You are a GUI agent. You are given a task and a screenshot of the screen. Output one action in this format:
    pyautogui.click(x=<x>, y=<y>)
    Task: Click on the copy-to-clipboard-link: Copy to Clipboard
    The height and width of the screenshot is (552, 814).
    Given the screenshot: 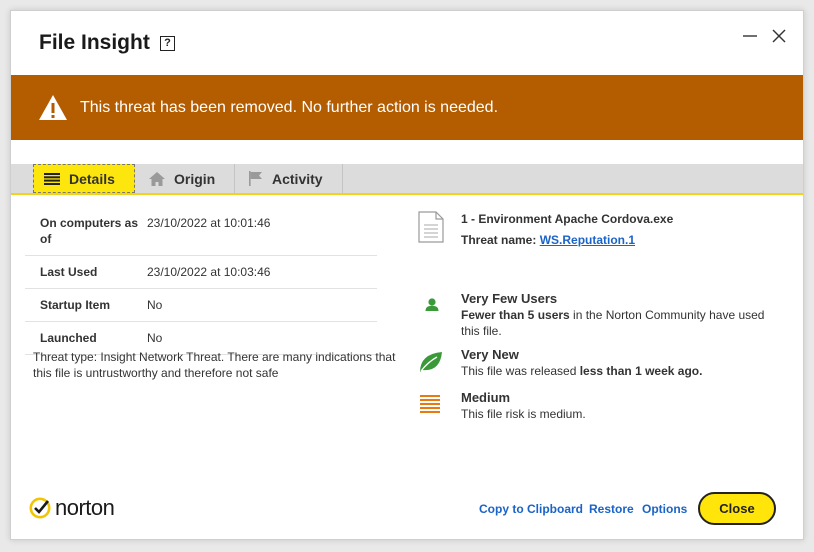 What is the action you would take?
    pyautogui.click(x=531, y=509)
    